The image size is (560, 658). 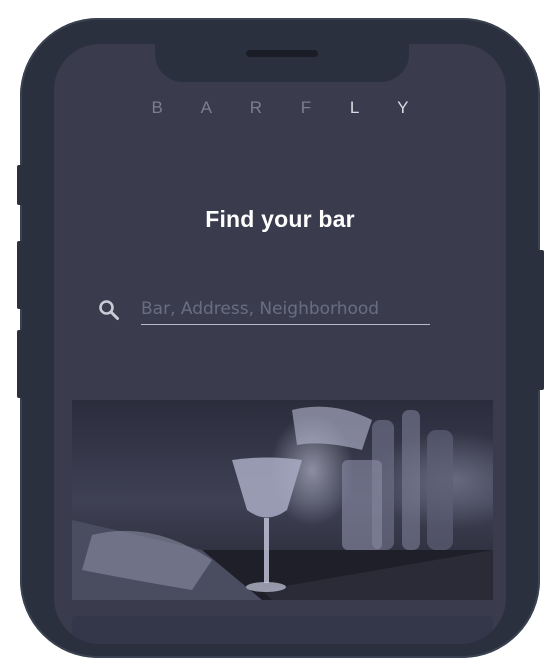 I want to click on secondary-image-card, so click(x=282, y=630).